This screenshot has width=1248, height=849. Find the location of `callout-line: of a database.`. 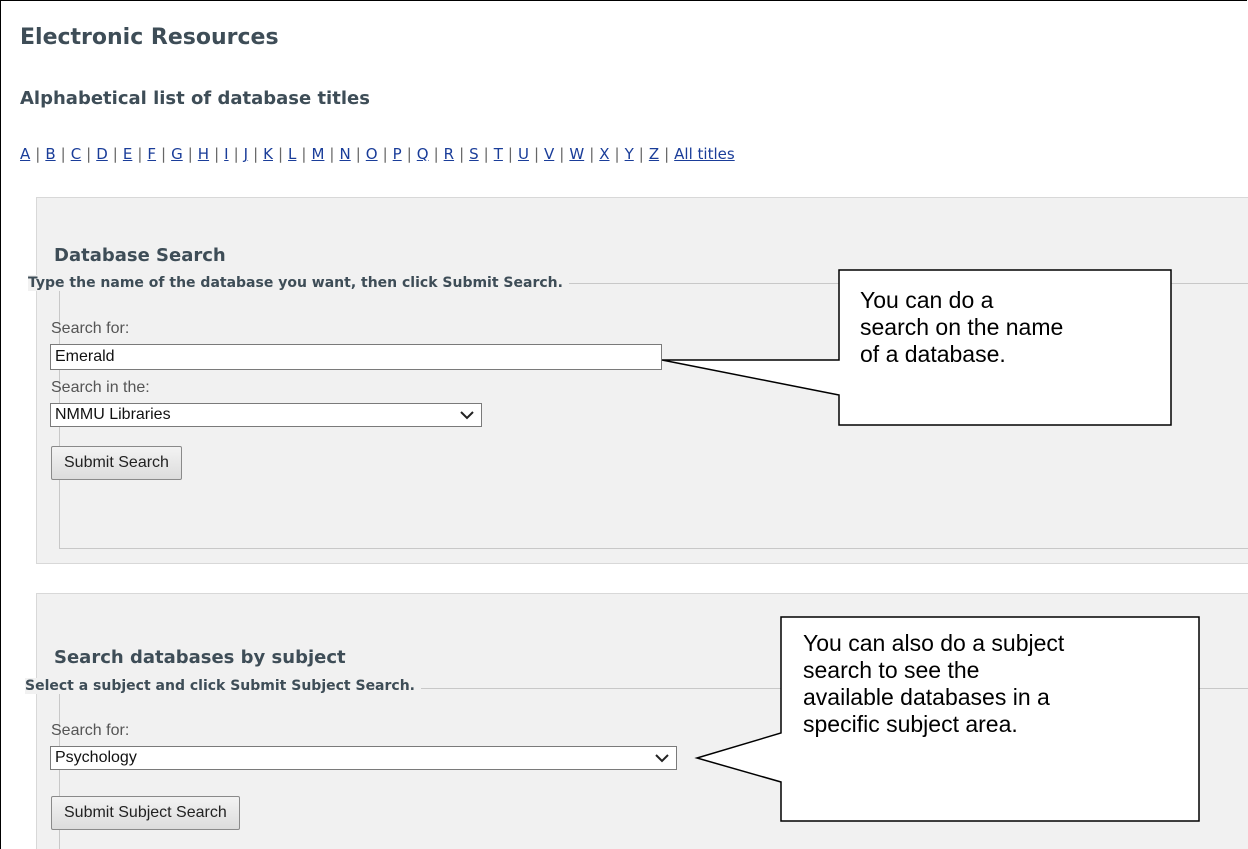

callout-line: of a database. is located at coordinates (933, 354).